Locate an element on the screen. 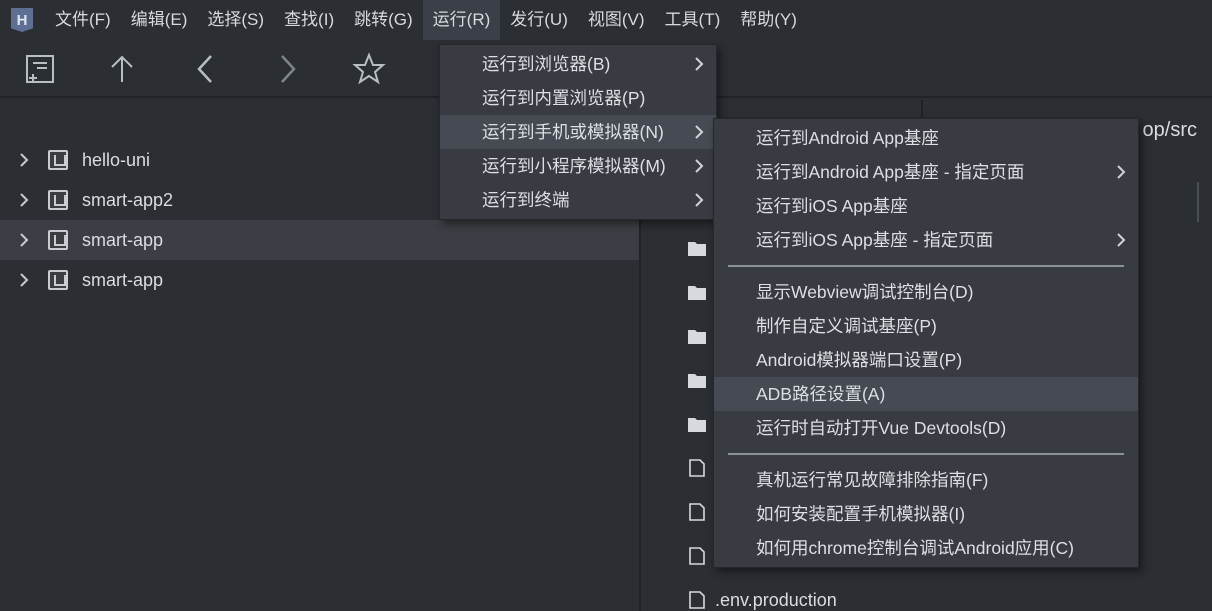 The width and height of the screenshot is (1212, 611). menu-file: 文件(F) is located at coordinates (83, 20).